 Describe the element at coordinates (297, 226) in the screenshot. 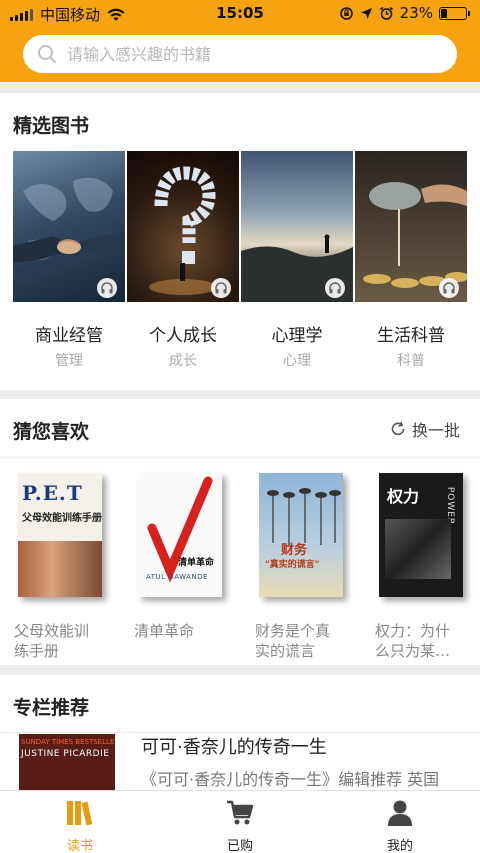

I see `lone-person-lake-image` at that location.